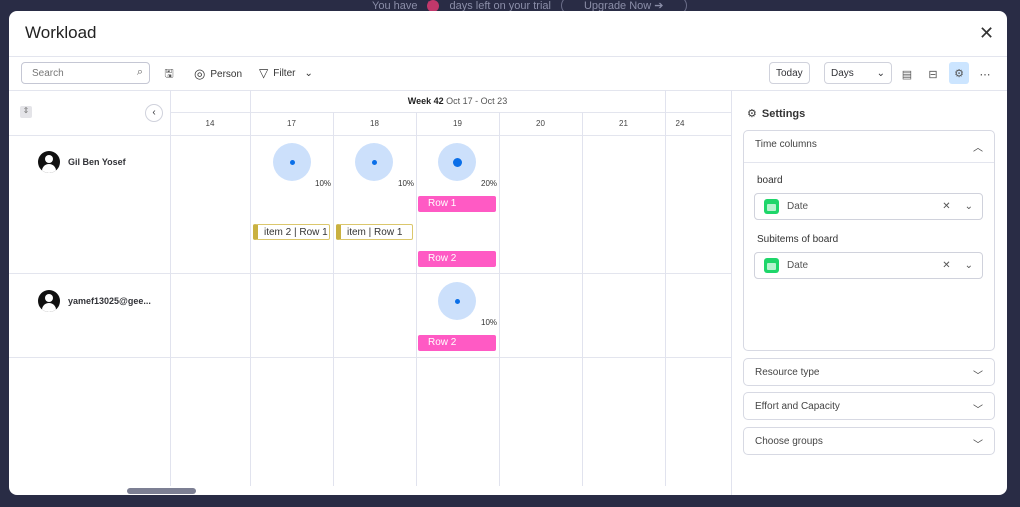  Describe the element at coordinates (789, 73) in the screenshot. I see `today-button: Today` at that location.